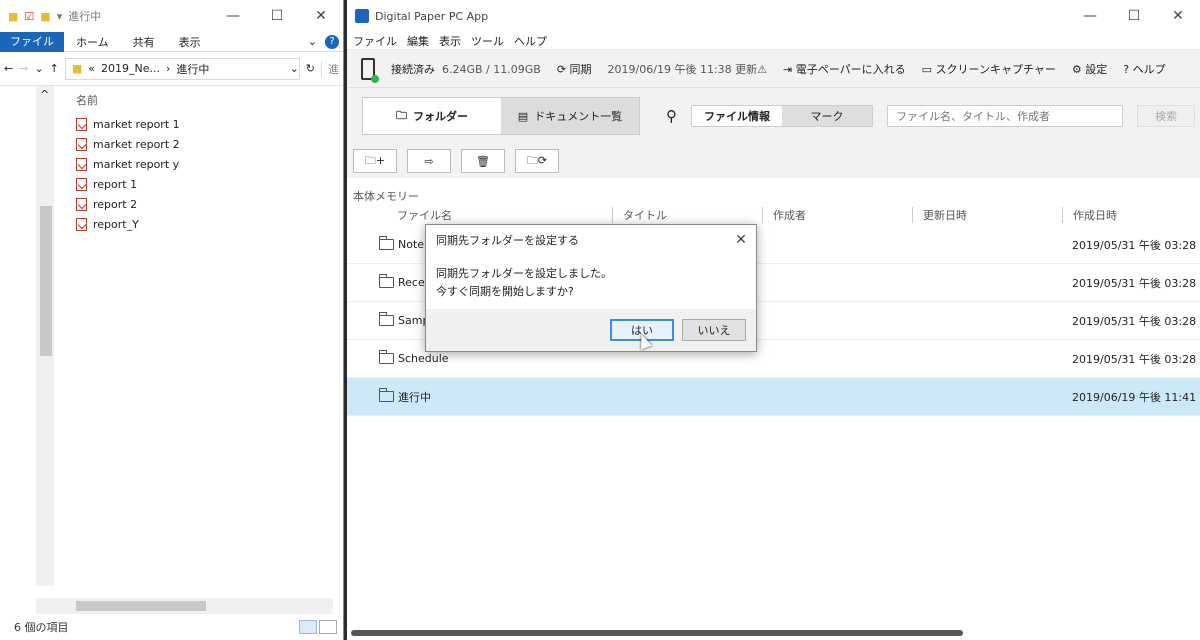  I want to click on ribbon: ファイル ホーム 共有 表示 ⌄ ?, so click(171, 41).